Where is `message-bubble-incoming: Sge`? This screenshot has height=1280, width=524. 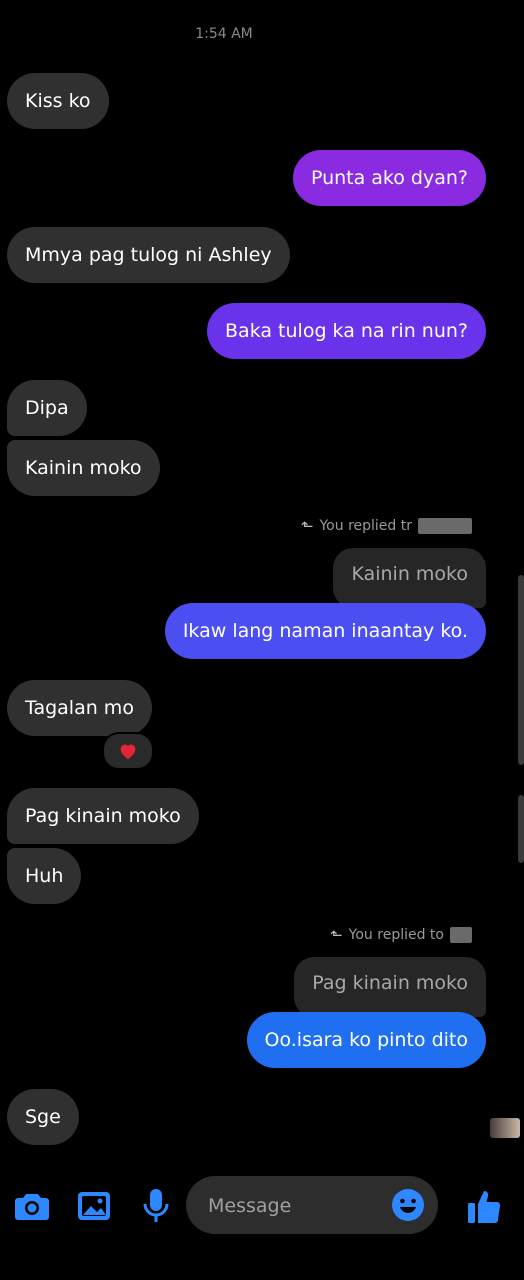 message-bubble-incoming: Sge is located at coordinates (43, 1117).